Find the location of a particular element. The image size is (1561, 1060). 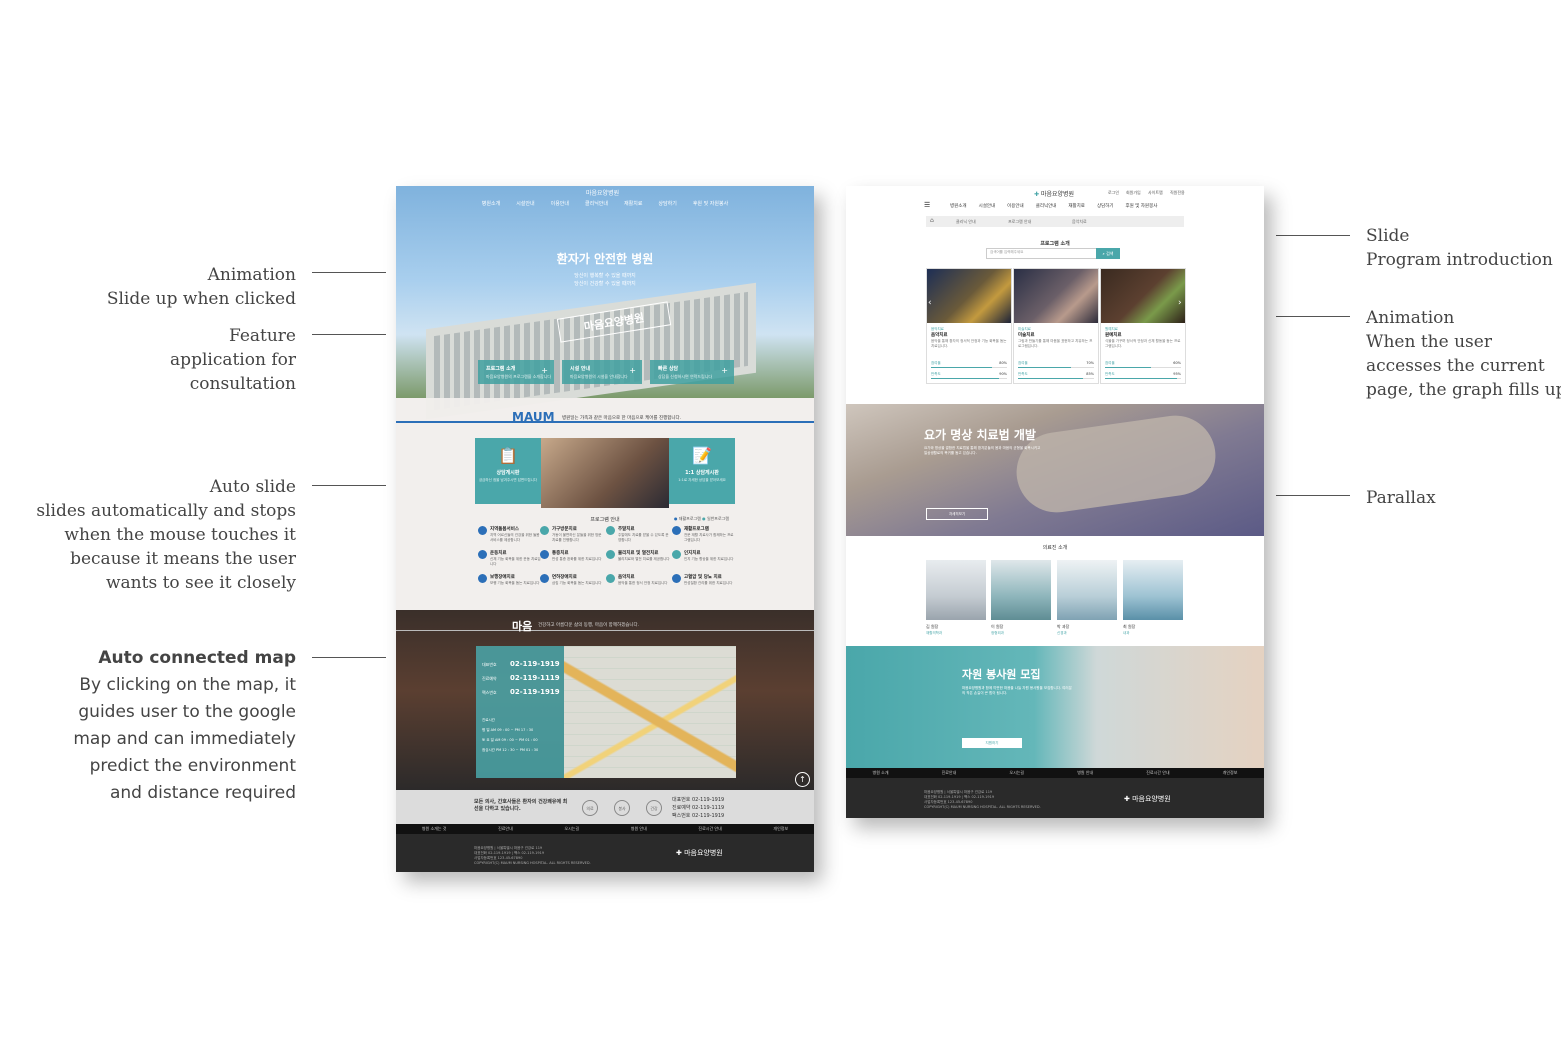

scroll-top-button: ↑ is located at coordinates (802, 779).